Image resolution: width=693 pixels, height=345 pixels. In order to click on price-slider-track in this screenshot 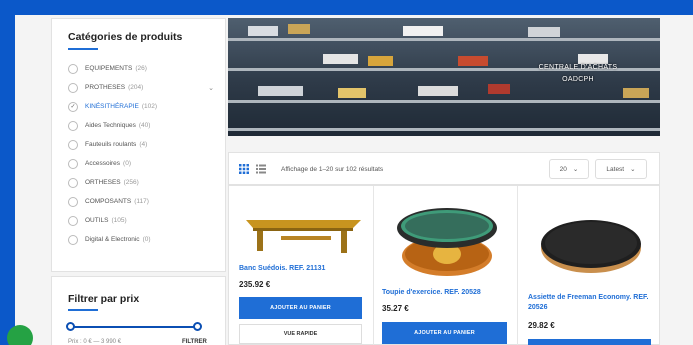, I will do `click(134, 327)`.